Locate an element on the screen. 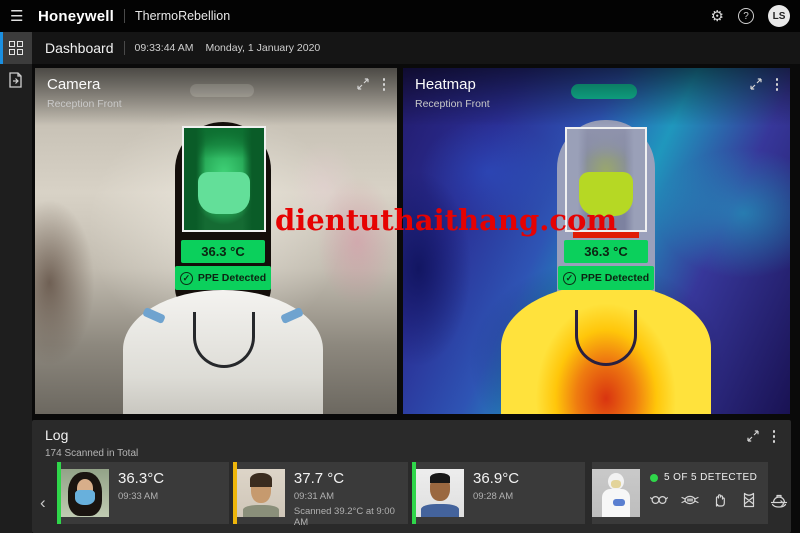 Image resolution: width=800 pixels, height=533 pixels. entry-time: 09:28 AM is located at coordinates (493, 496).